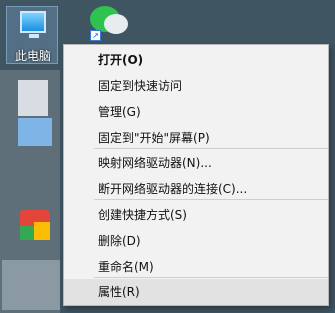 The image size is (335, 313). What do you see at coordinates (196, 86) in the screenshot?
I see `menu-item-pin-quick-access: 固定到快速访问` at bounding box center [196, 86].